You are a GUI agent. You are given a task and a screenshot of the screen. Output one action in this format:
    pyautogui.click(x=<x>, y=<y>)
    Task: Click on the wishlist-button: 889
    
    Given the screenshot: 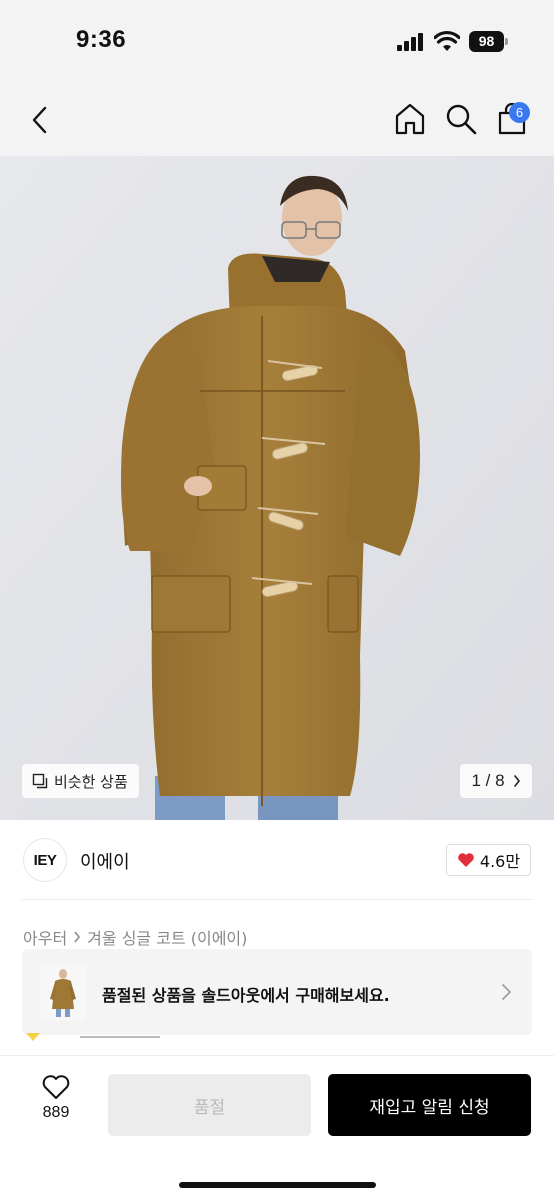 What is the action you would take?
    pyautogui.click(x=56, y=1106)
    